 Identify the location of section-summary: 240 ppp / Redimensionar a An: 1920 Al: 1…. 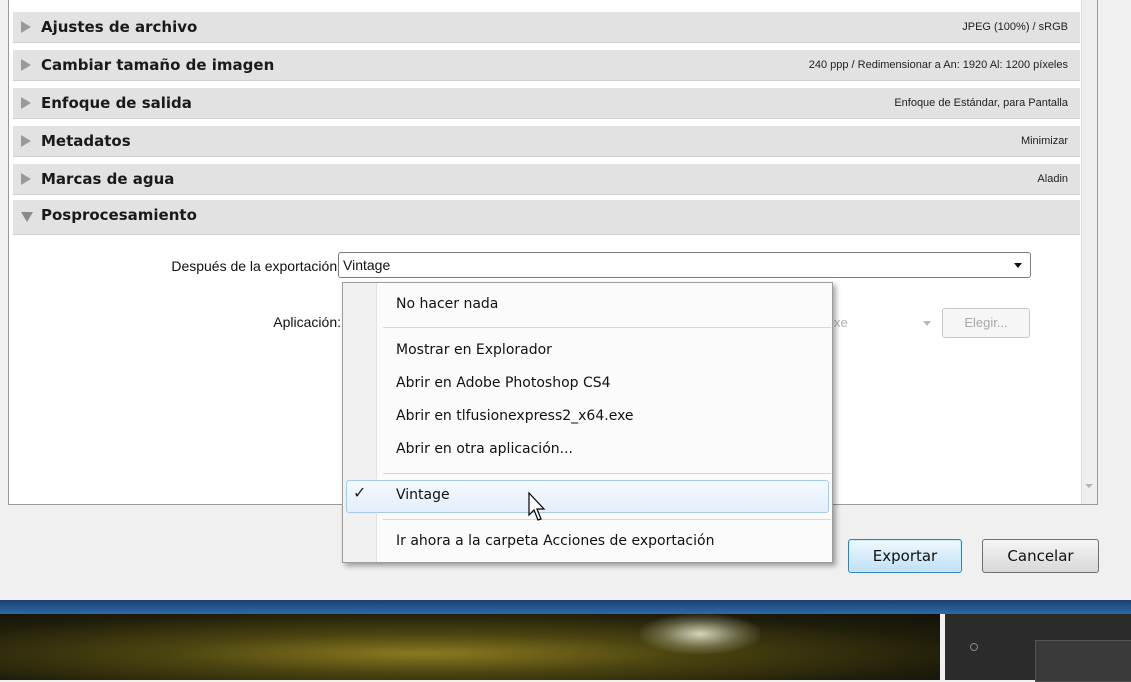
(938, 65).